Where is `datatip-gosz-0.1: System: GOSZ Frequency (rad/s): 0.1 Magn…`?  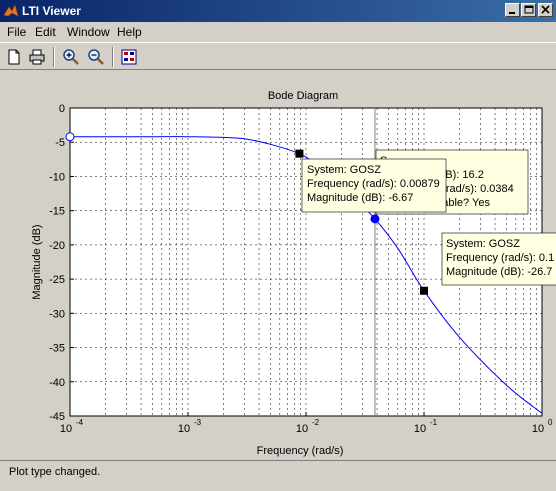
datatip-gosz-0.1: System: GOSZ Frequency (rad/s): 0.1 Magn… is located at coordinates (498, 259).